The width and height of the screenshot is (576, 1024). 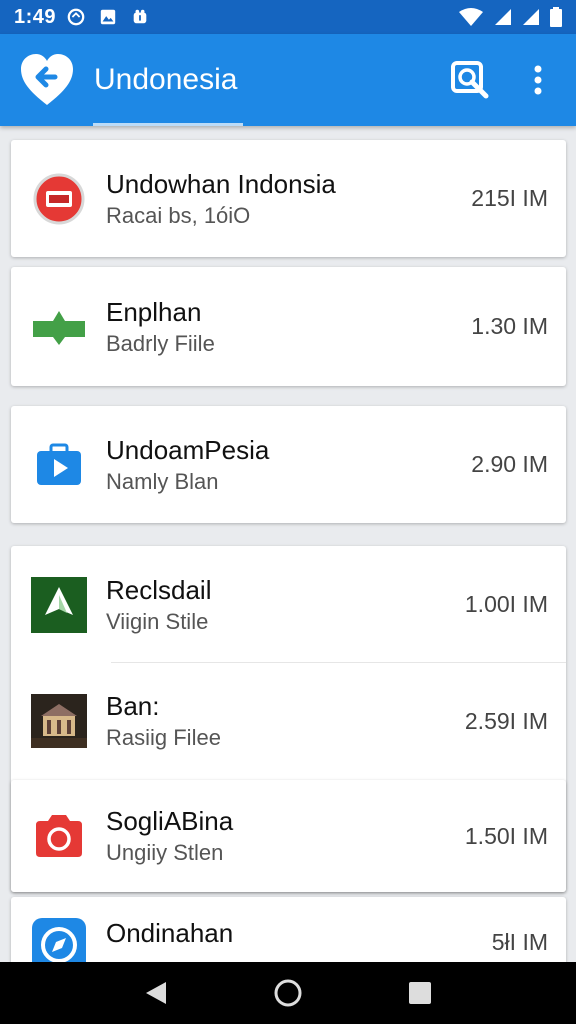 I want to click on more-vert-icon, so click(x=538, y=80).